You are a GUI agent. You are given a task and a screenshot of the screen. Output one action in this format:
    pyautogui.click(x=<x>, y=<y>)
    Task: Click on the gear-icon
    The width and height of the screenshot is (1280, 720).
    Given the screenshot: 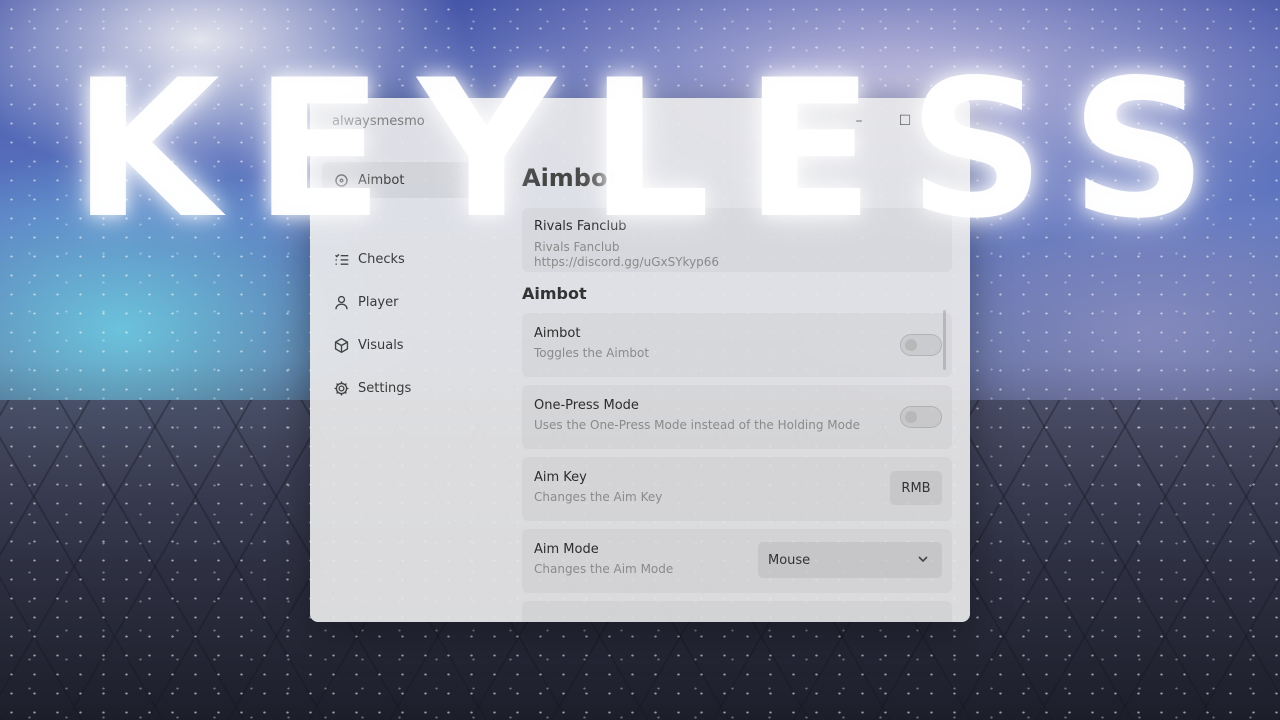 What is the action you would take?
    pyautogui.click(x=341, y=388)
    